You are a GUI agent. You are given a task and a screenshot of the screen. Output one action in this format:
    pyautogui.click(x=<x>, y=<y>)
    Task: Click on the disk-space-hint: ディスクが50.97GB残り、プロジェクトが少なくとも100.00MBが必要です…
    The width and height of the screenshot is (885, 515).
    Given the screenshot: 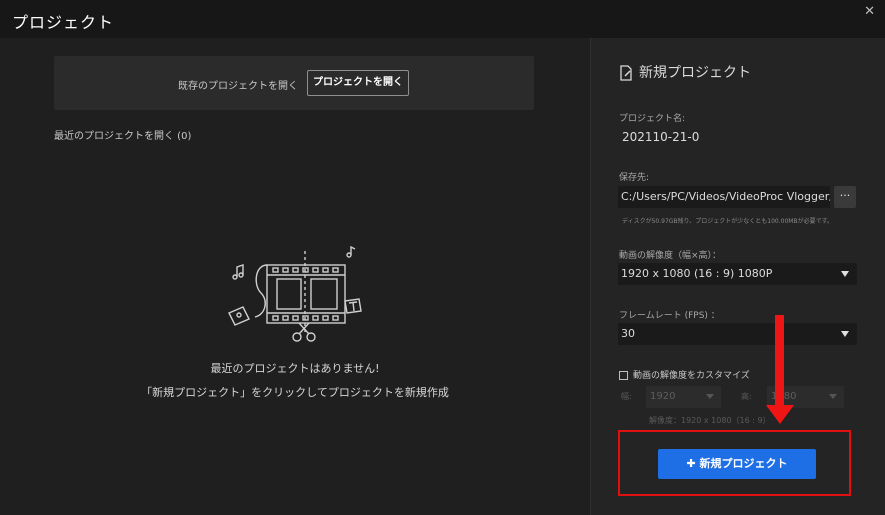 What is the action you would take?
    pyautogui.click(x=727, y=221)
    